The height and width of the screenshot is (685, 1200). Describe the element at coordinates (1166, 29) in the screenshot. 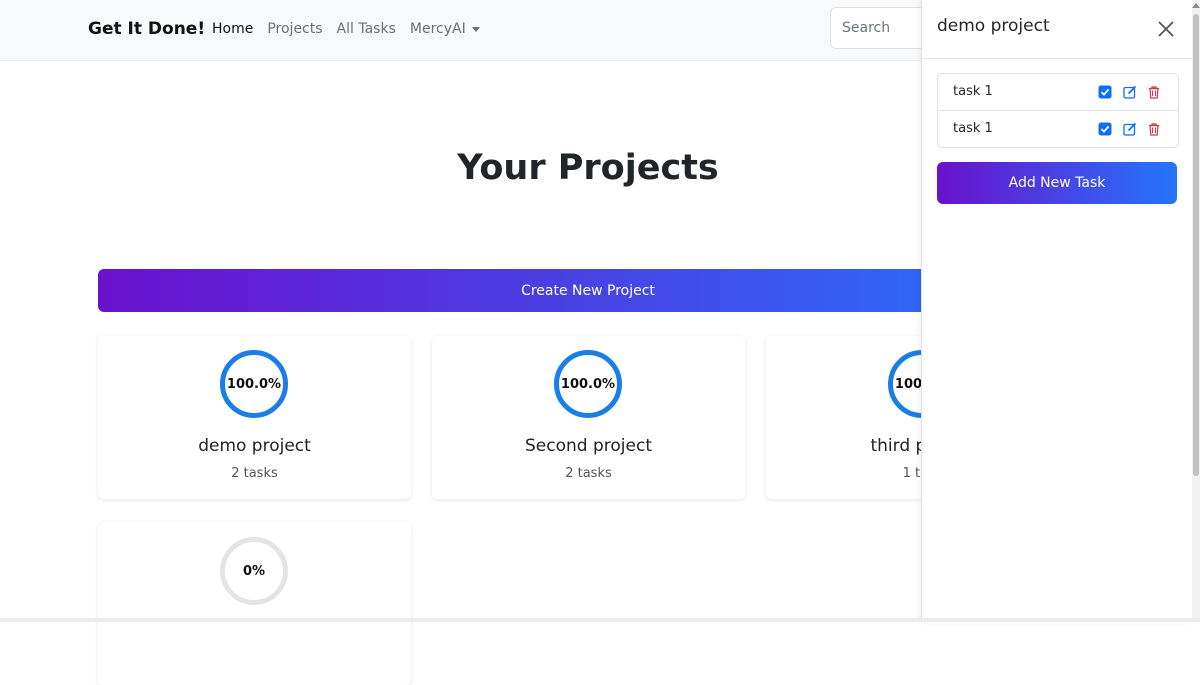

I see `close-icon` at that location.